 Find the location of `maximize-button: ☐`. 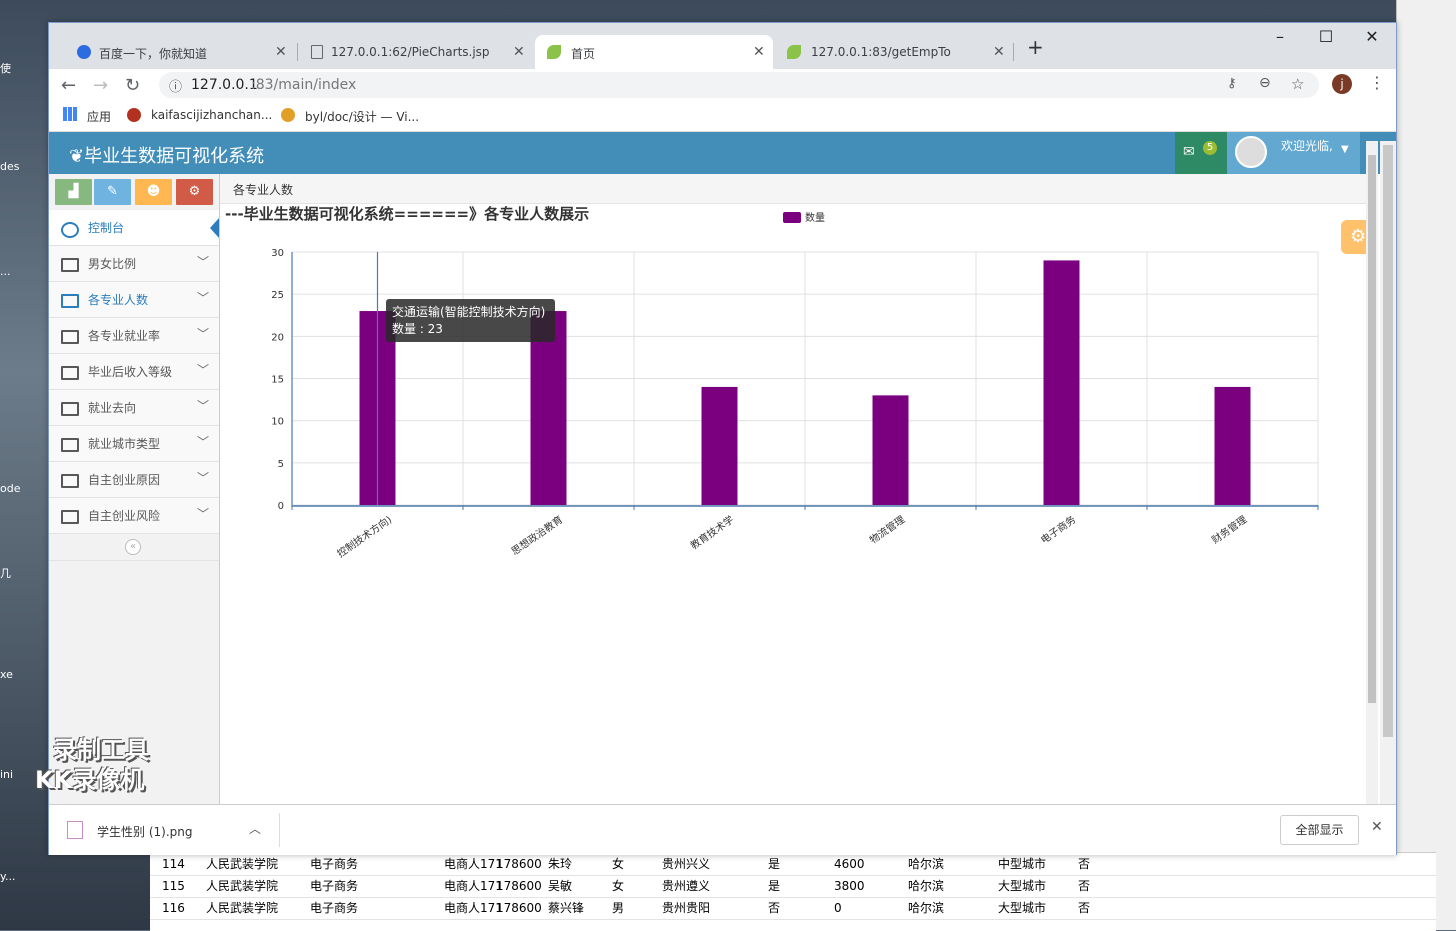

maximize-button: ☐ is located at coordinates (1326, 36).